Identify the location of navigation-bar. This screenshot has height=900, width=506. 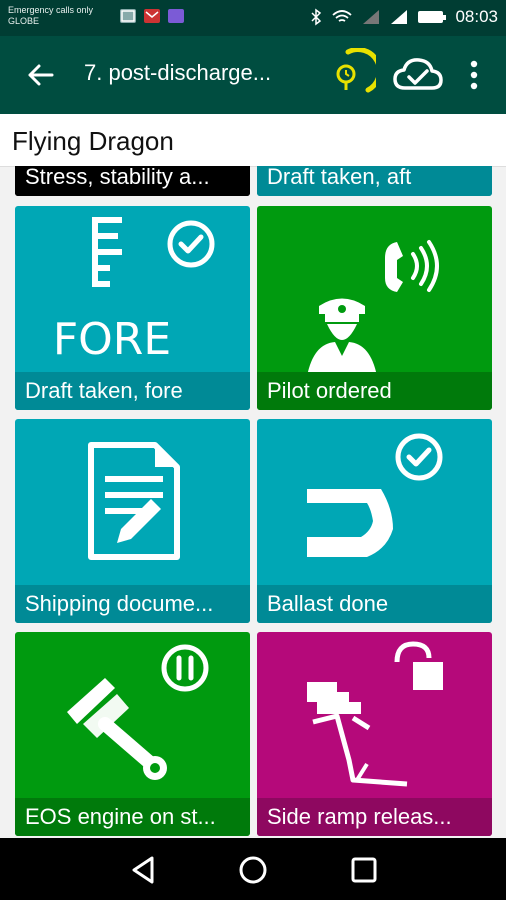
(253, 869).